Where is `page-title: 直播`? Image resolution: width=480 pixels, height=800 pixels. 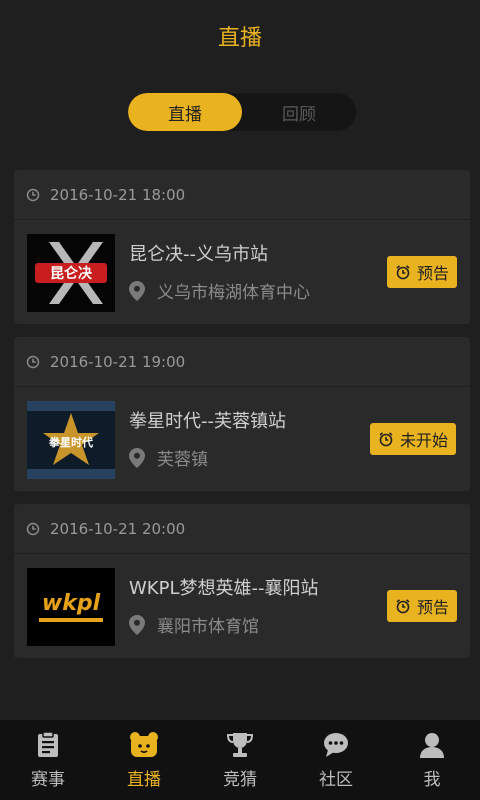 page-title: 直播 is located at coordinates (239, 38).